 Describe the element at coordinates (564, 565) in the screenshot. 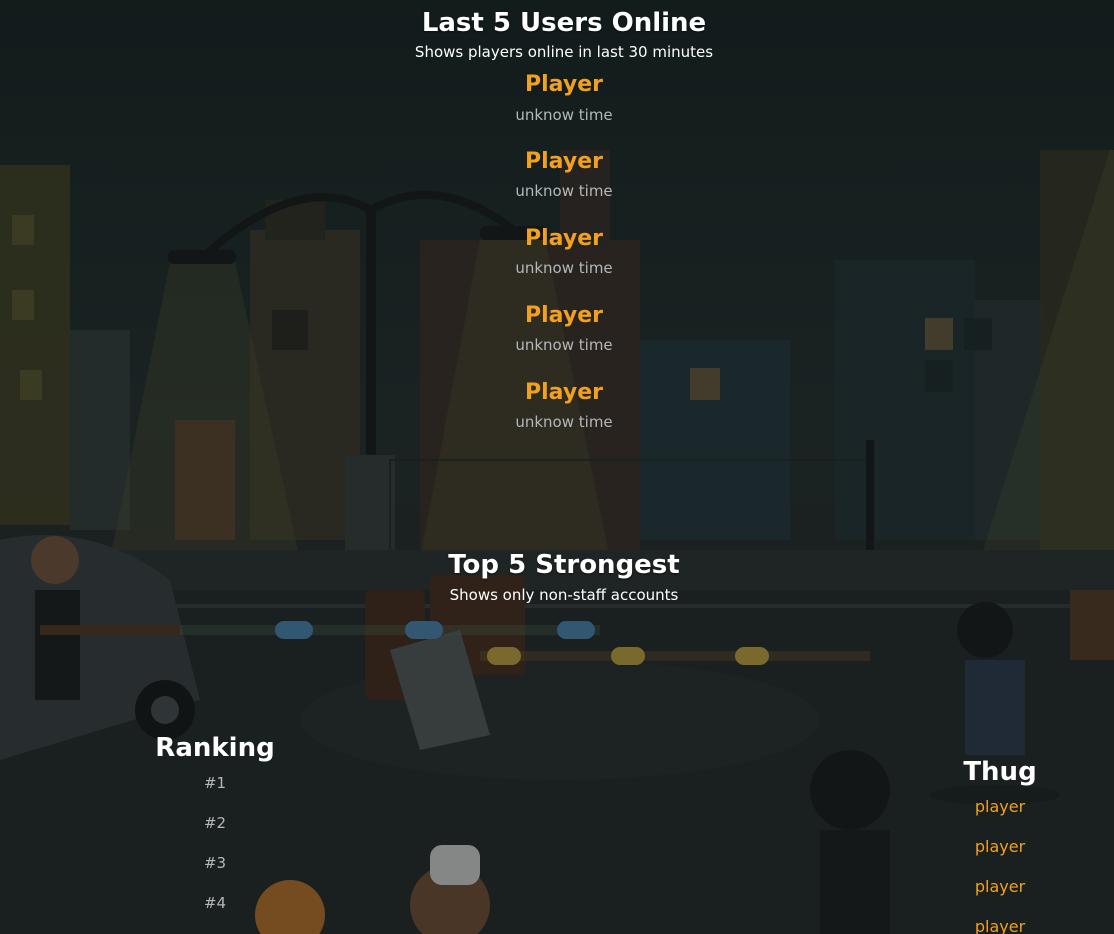

I see `strongest-title: Top 5 Strongest` at that location.